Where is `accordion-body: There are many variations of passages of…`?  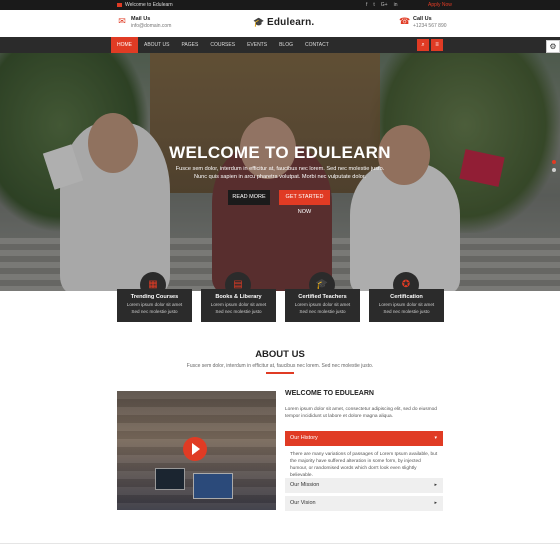 accordion-body: There are many variations of passages of… is located at coordinates (364, 465).